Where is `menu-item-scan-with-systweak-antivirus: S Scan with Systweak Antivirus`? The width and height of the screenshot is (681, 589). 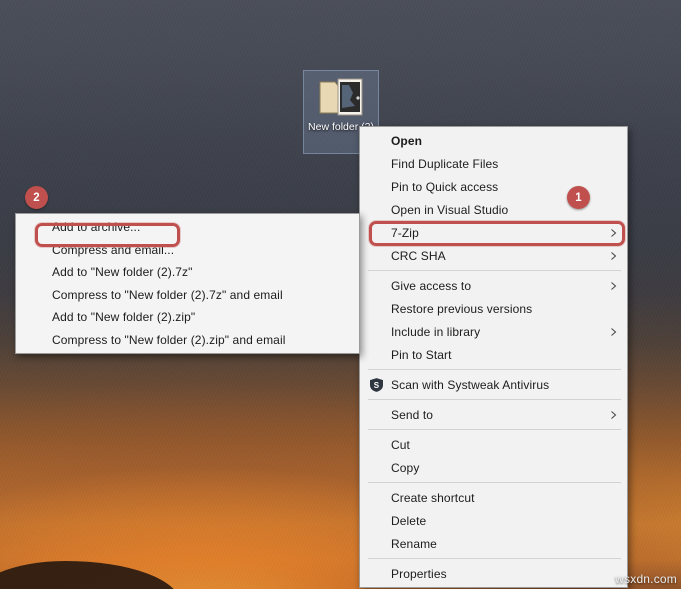
menu-item-scan-with-systweak-antivirus: S Scan with Systweak Antivirus is located at coordinates (493, 384).